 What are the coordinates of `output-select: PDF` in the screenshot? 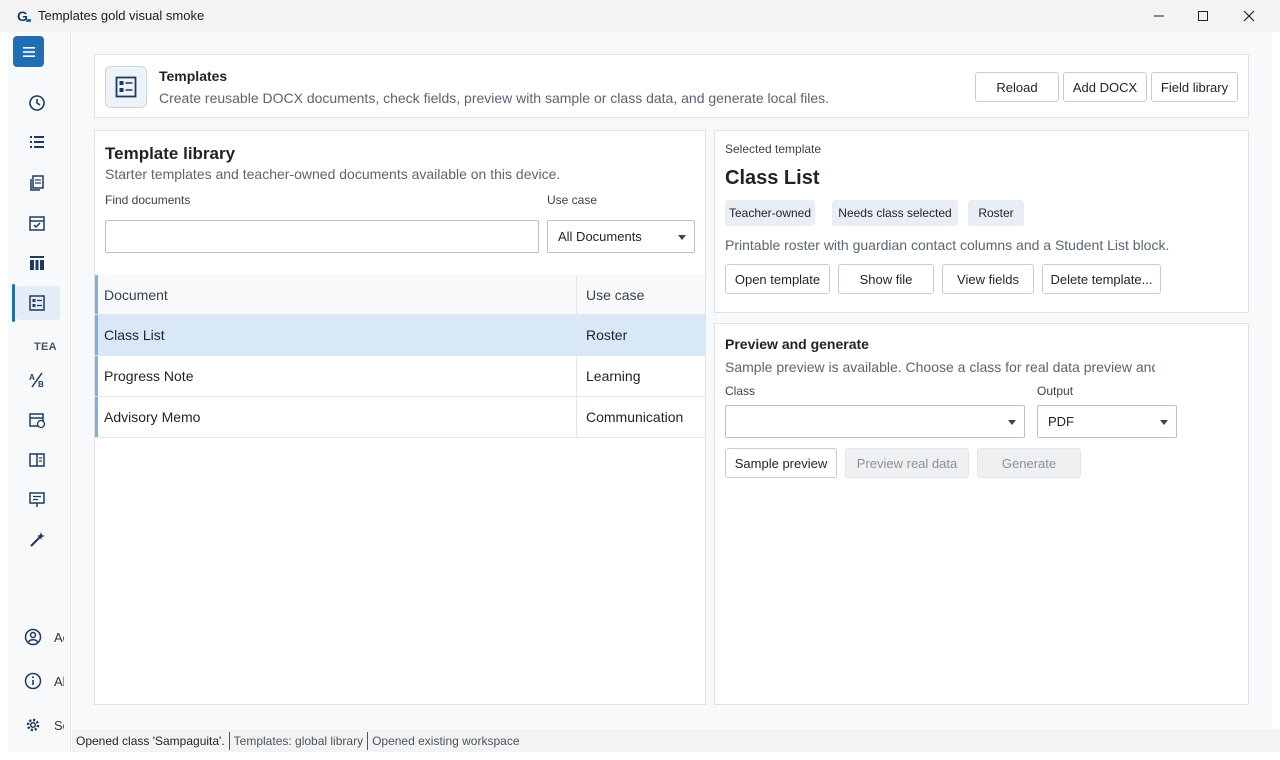 It's located at (1107, 421).